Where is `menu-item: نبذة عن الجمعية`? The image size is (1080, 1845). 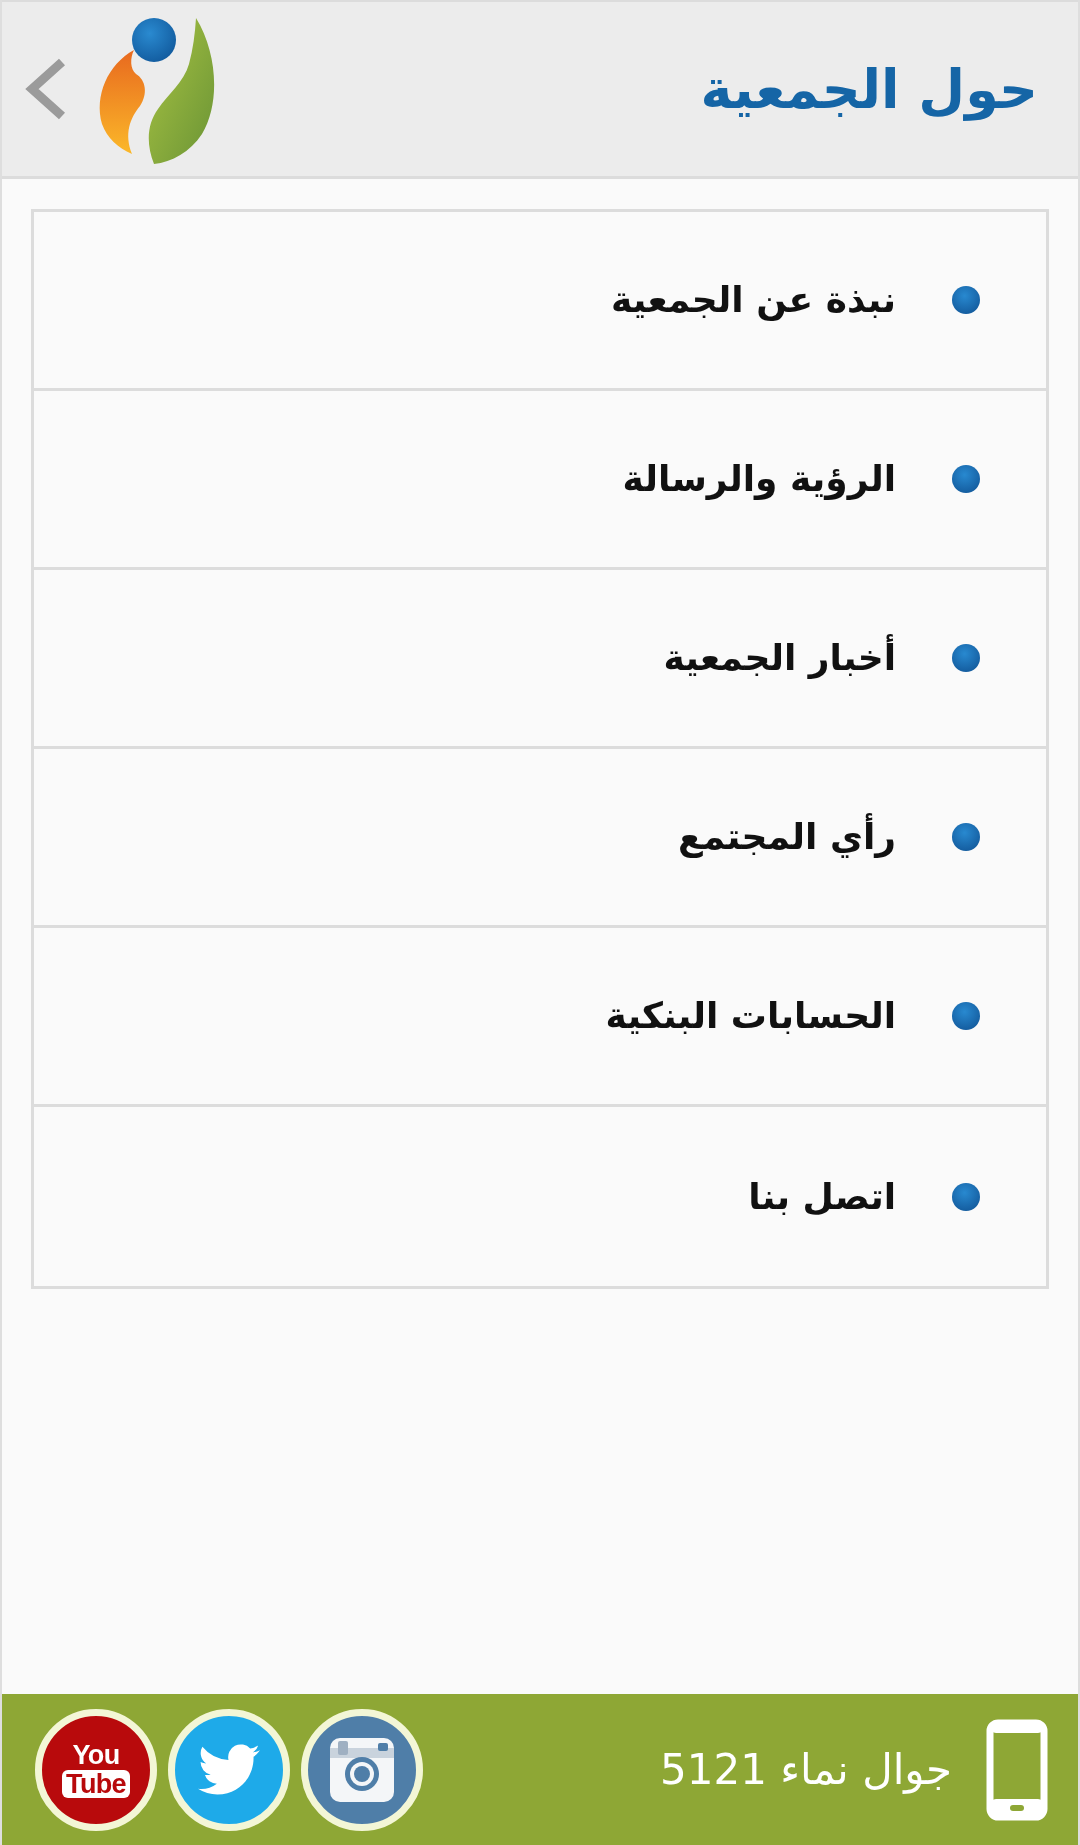 menu-item: نبذة عن الجمعية is located at coordinates (540, 301).